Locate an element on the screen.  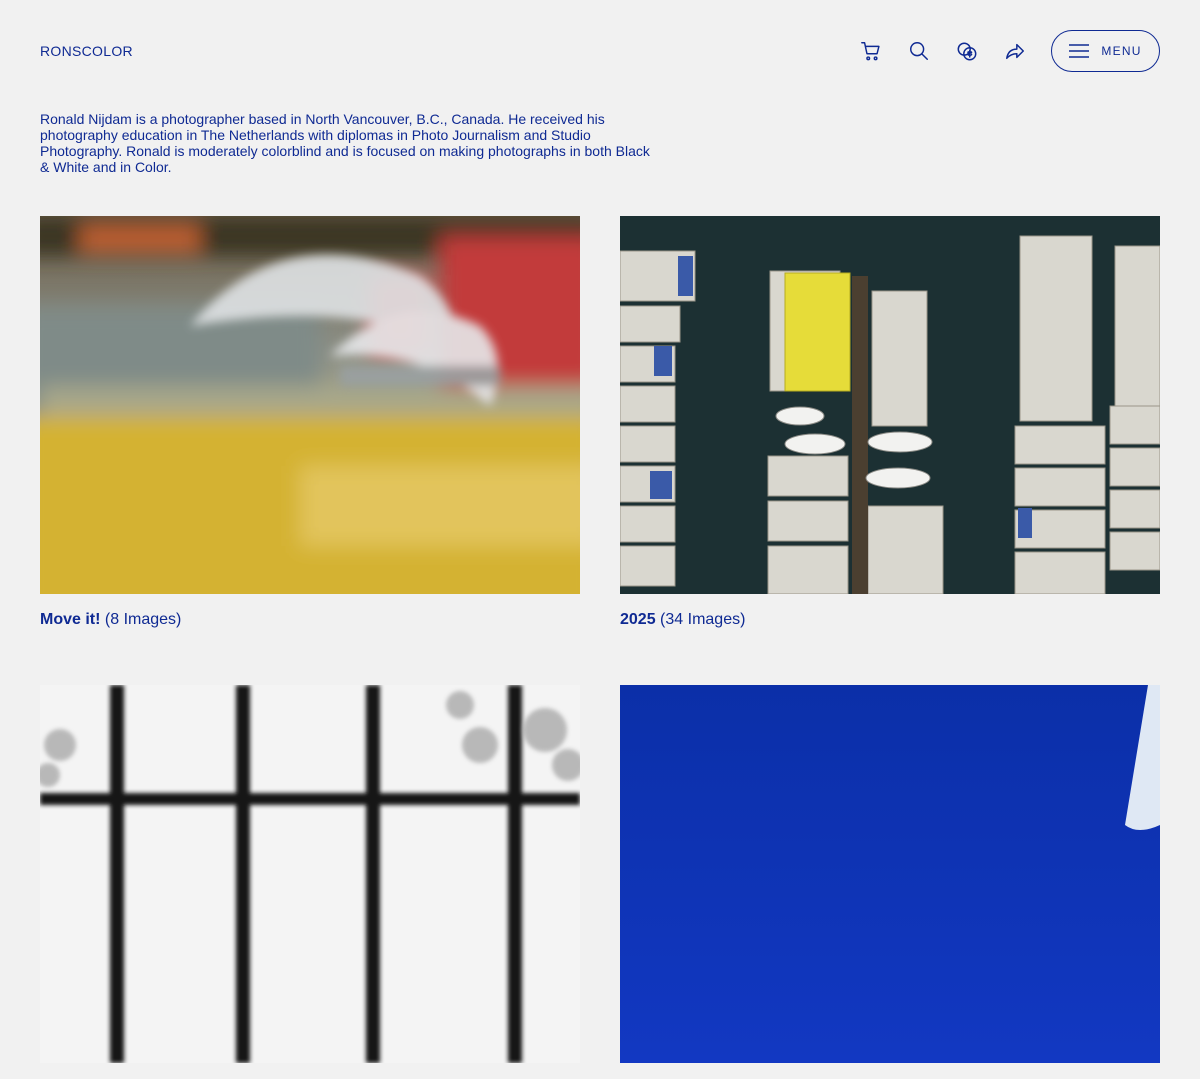
search-icon is located at coordinates (919, 51).